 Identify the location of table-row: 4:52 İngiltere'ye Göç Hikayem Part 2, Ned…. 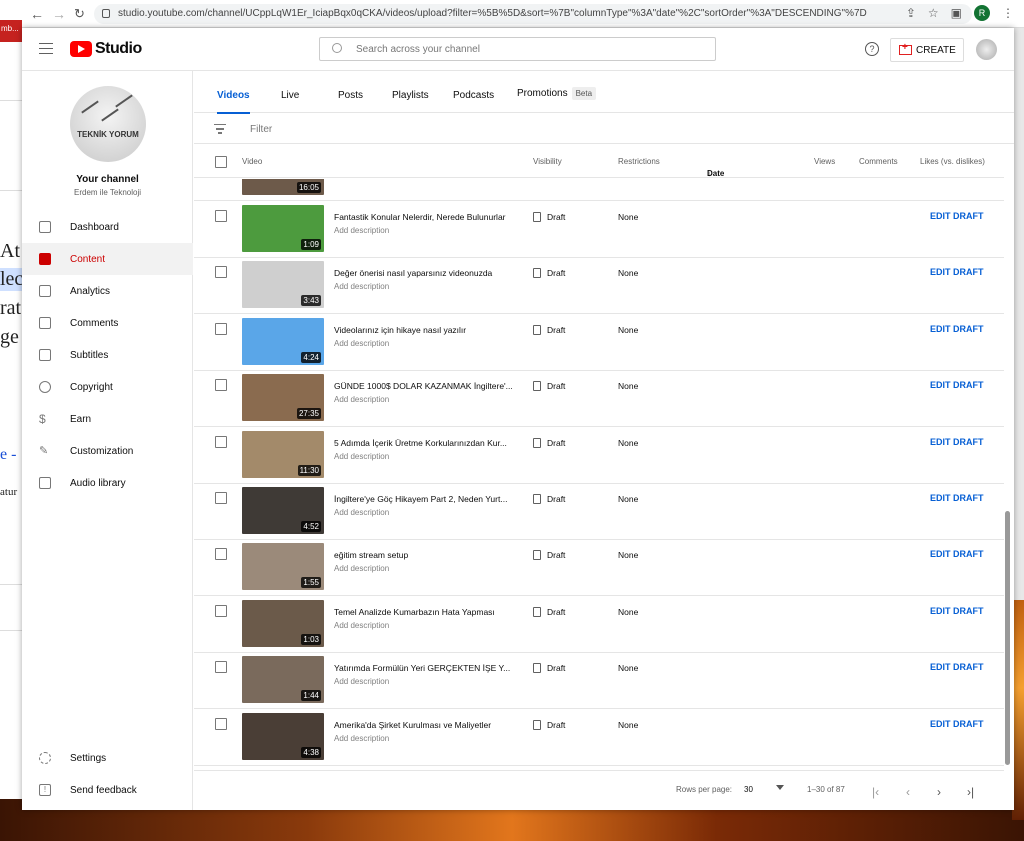
(599, 511).